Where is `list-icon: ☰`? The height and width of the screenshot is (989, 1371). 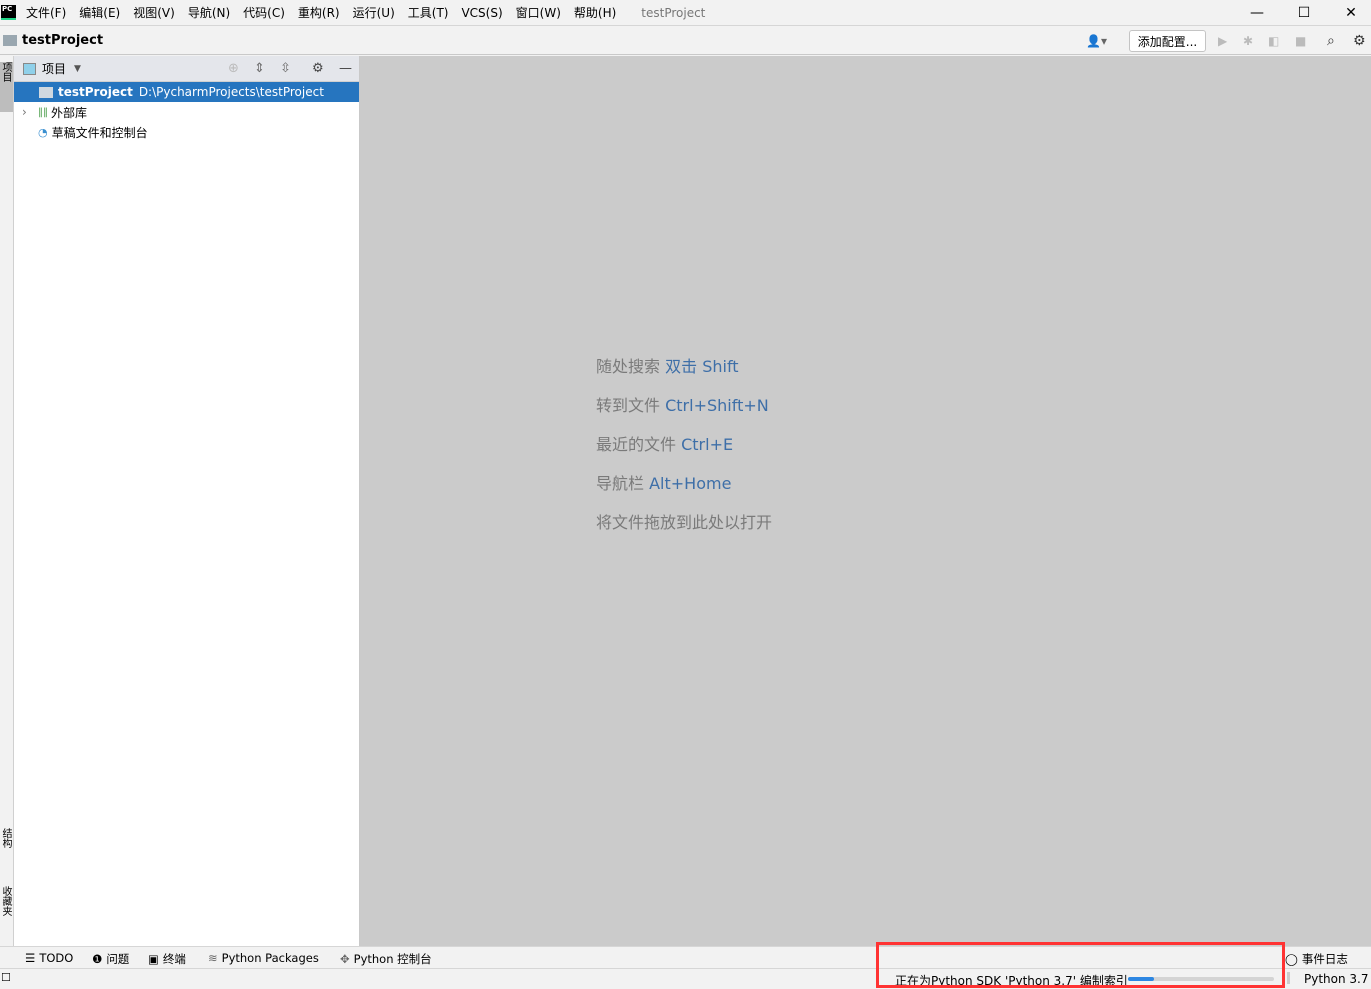
list-icon: ☰ is located at coordinates (30, 958).